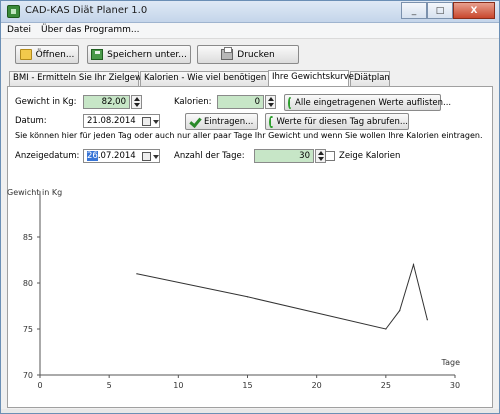 Image resolution: width=500 pixels, height=414 pixels. I want to click on y-axis-title: Gewicht in Kg, so click(34, 192).